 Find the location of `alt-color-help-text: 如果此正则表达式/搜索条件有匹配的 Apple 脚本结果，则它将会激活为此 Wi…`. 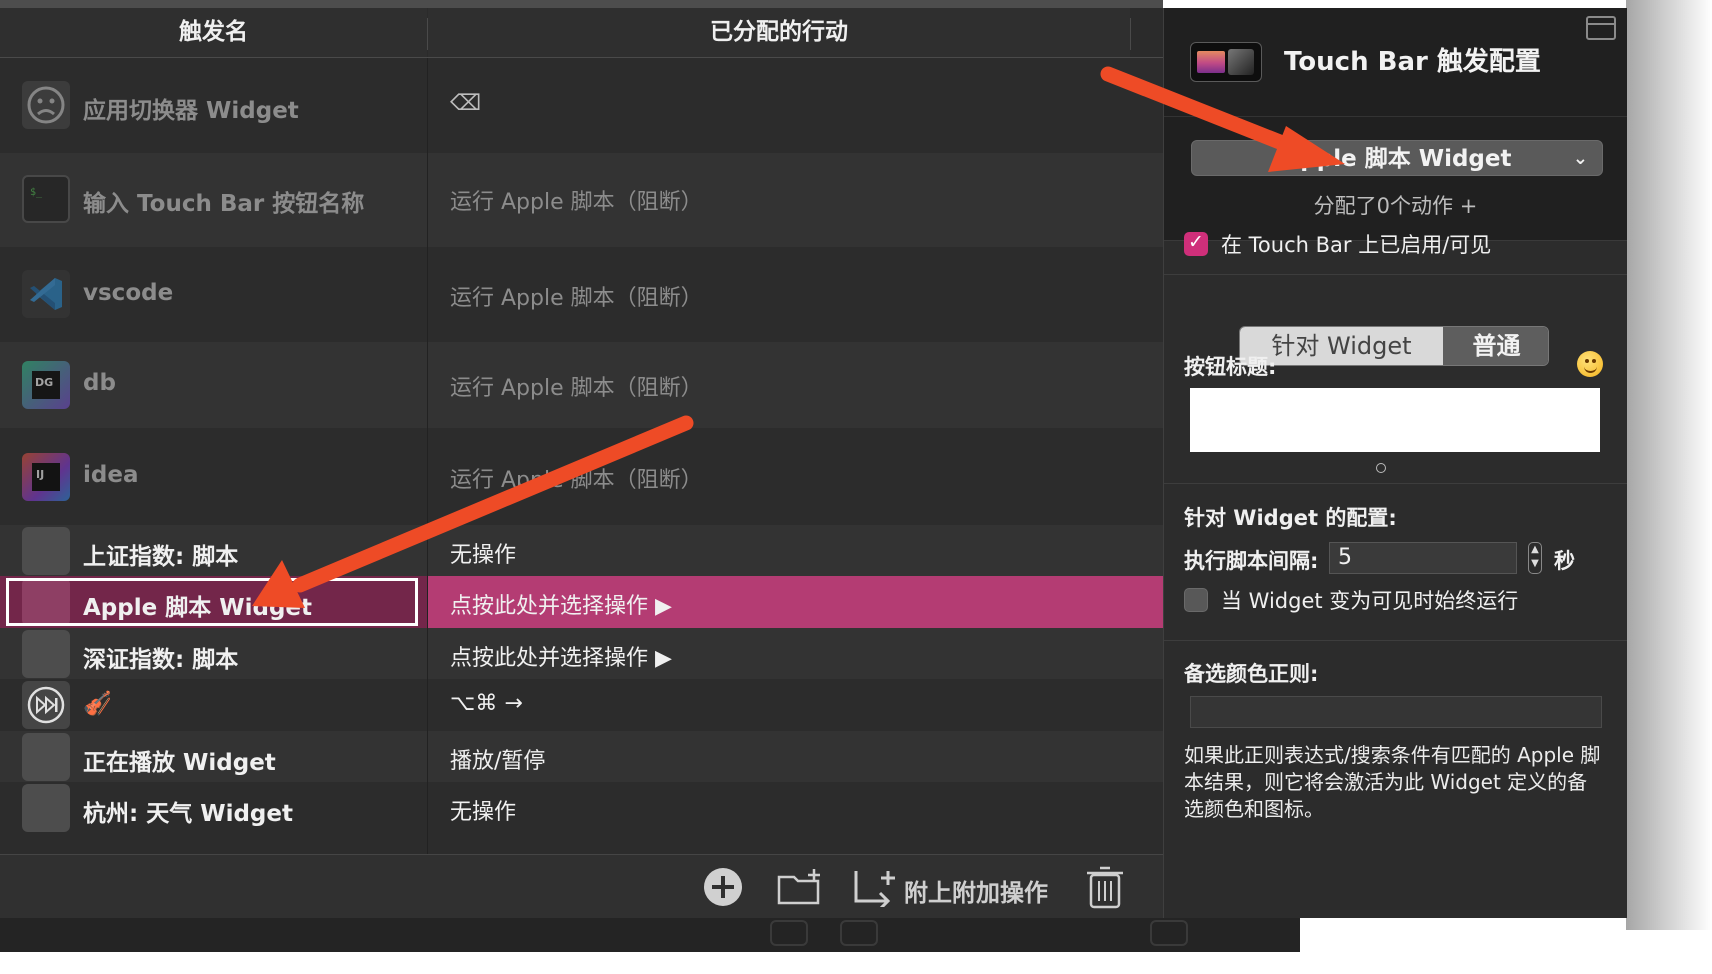

alt-color-help-text: 如果此正则表达式/搜索条件有匹配的 Apple 脚本结果，则它将会激活为此 Wi… is located at coordinates (1392, 782).